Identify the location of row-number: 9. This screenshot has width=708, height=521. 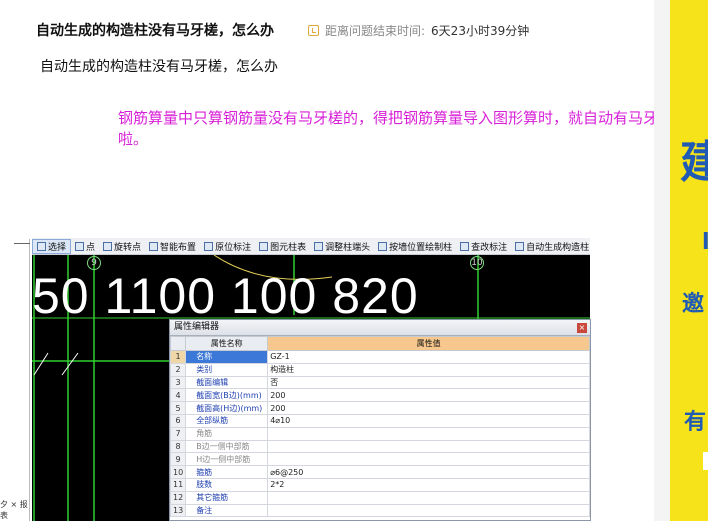
(178, 459).